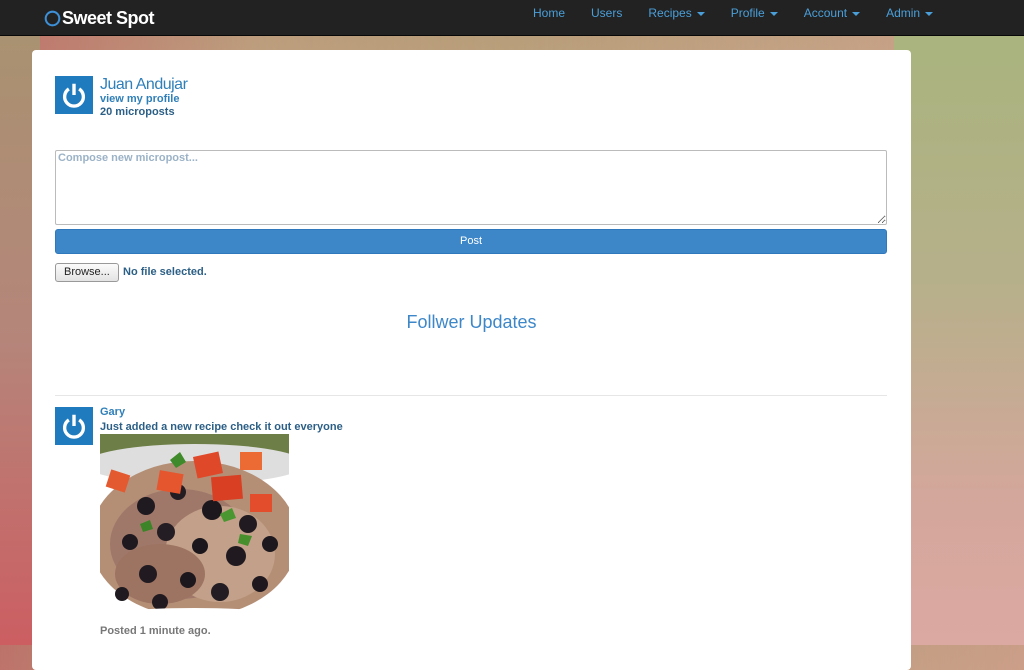 The height and width of the screenshot is (670, 1024). Describe the element at coordinates (137, 112) in the screenshot. I see `micropost-count: 20 microposts` at that location.